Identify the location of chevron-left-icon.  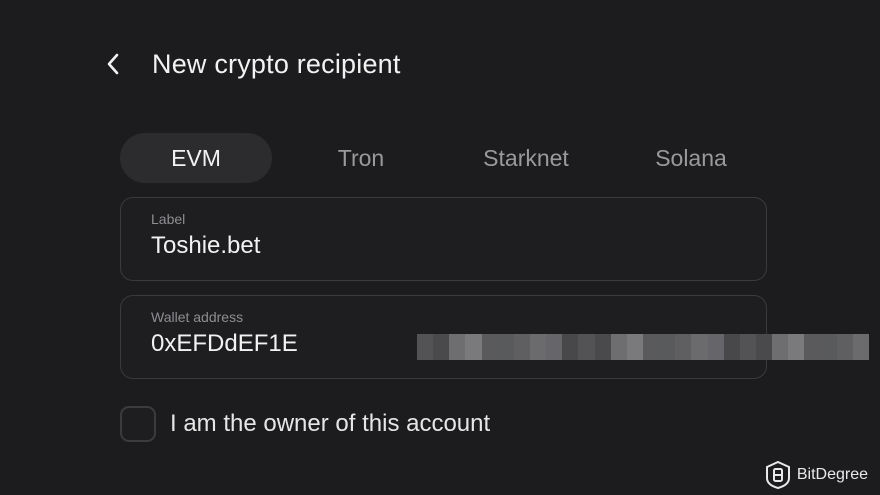
(113, 64).